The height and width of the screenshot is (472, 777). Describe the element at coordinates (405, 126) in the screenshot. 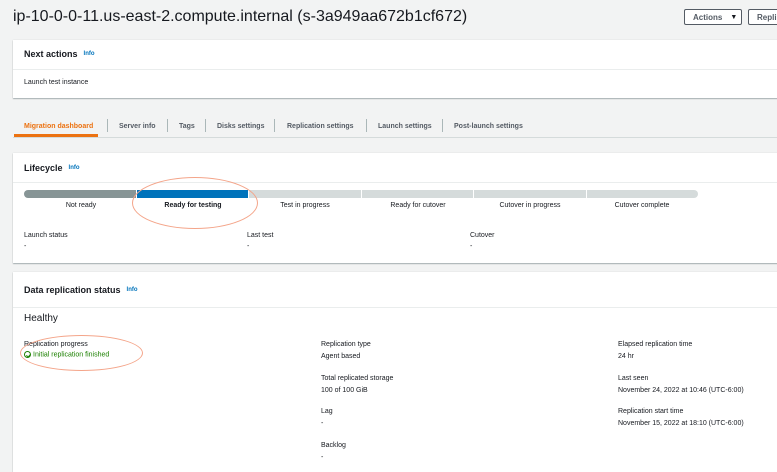

I see `tab-launch-settings: Launch settings` at that location.